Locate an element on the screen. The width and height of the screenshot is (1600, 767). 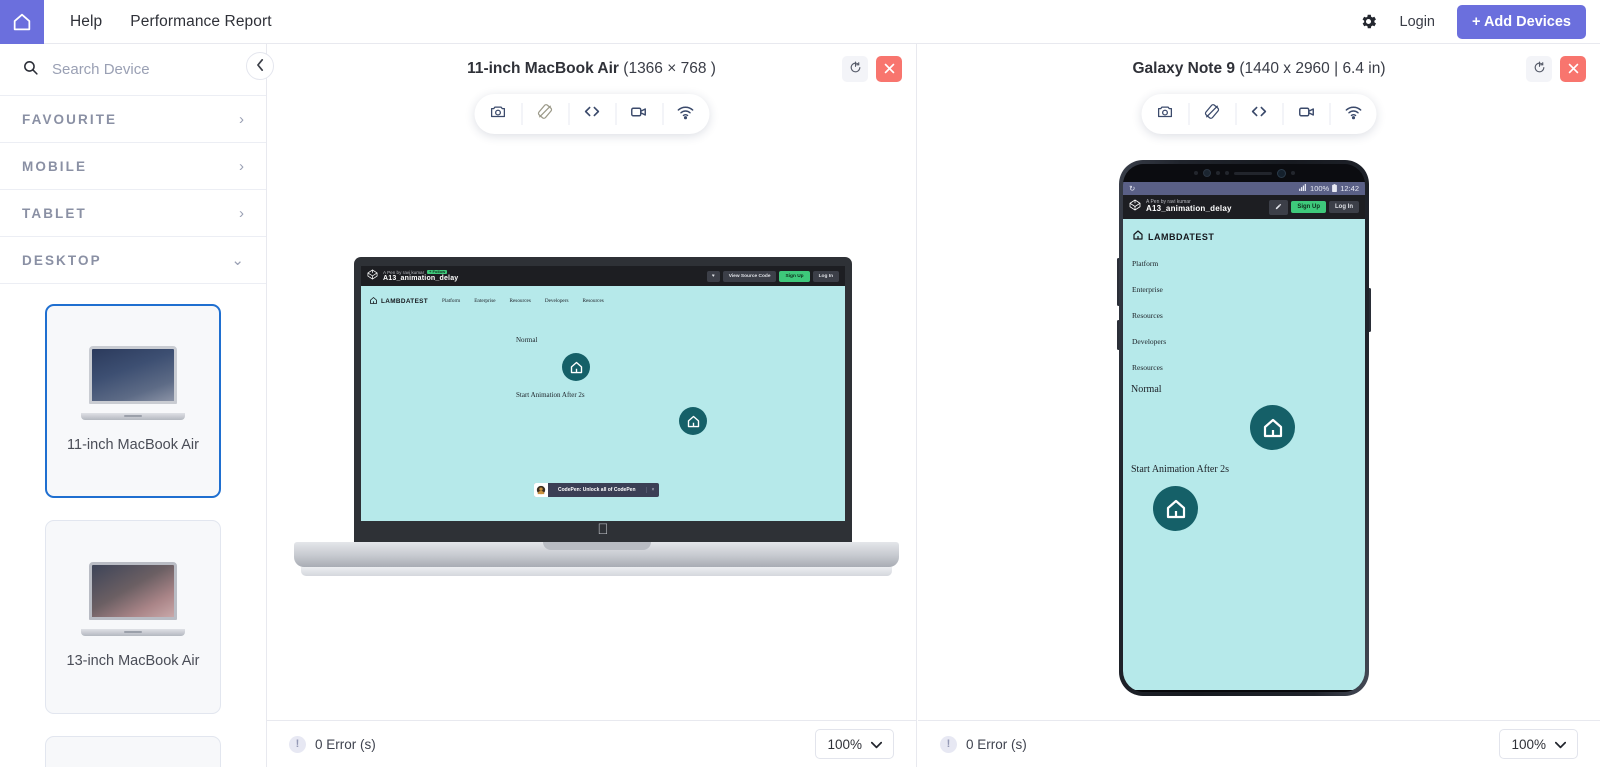
device-card-label: 11-inch MacBook Air is located at coordinates (133, 444).